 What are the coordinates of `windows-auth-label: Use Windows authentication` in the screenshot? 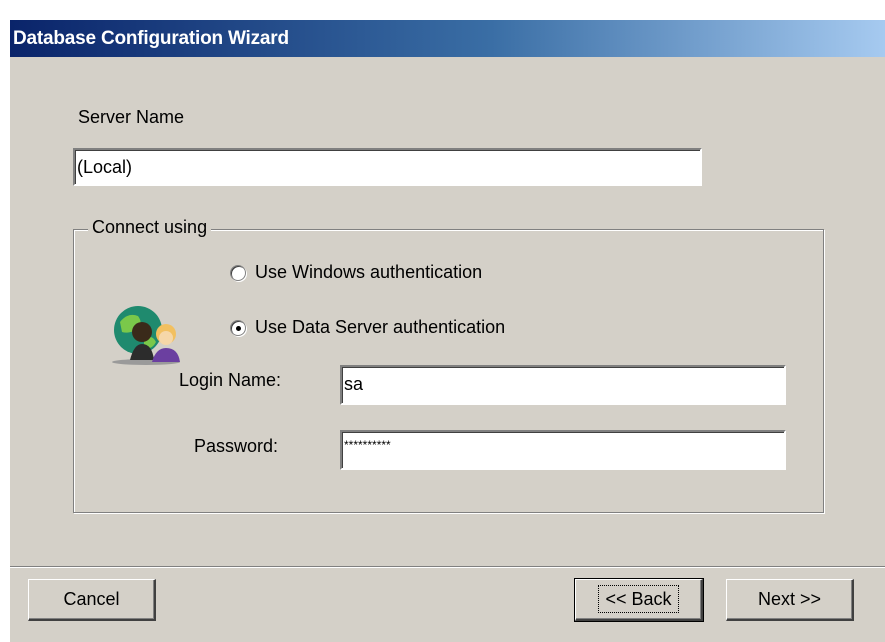 It's located at (368, 272).